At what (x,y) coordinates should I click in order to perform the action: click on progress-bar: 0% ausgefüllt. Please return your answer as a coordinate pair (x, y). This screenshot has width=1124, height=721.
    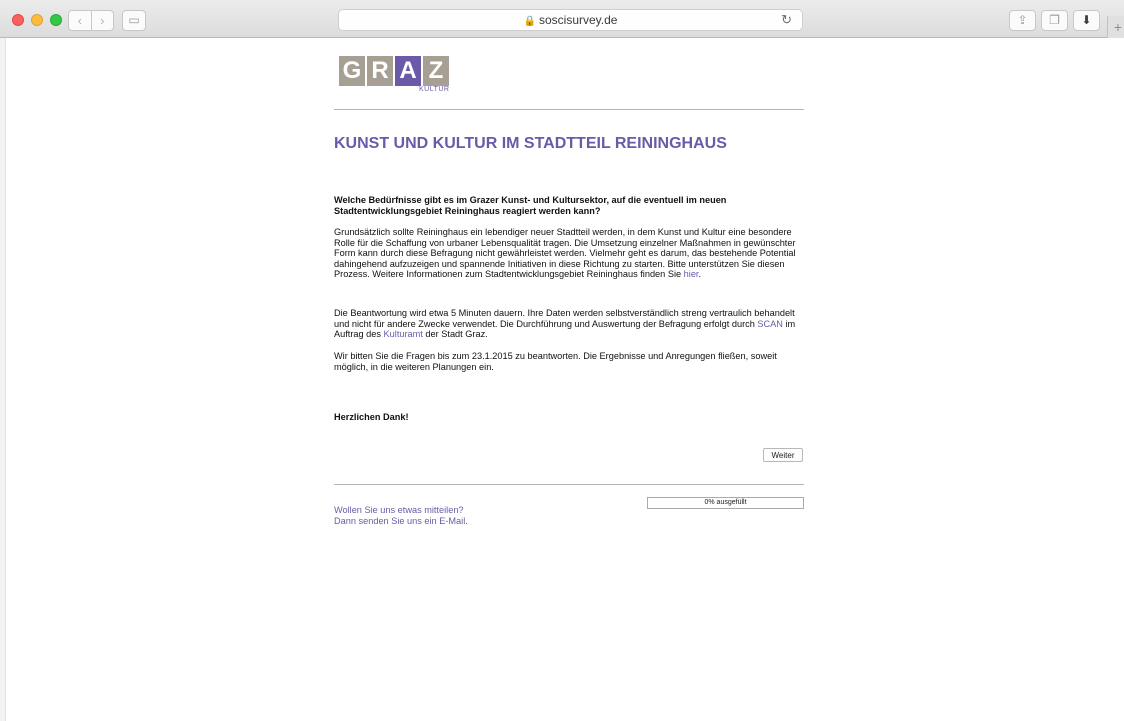
    Looking at the image, I should click on (725, 503).